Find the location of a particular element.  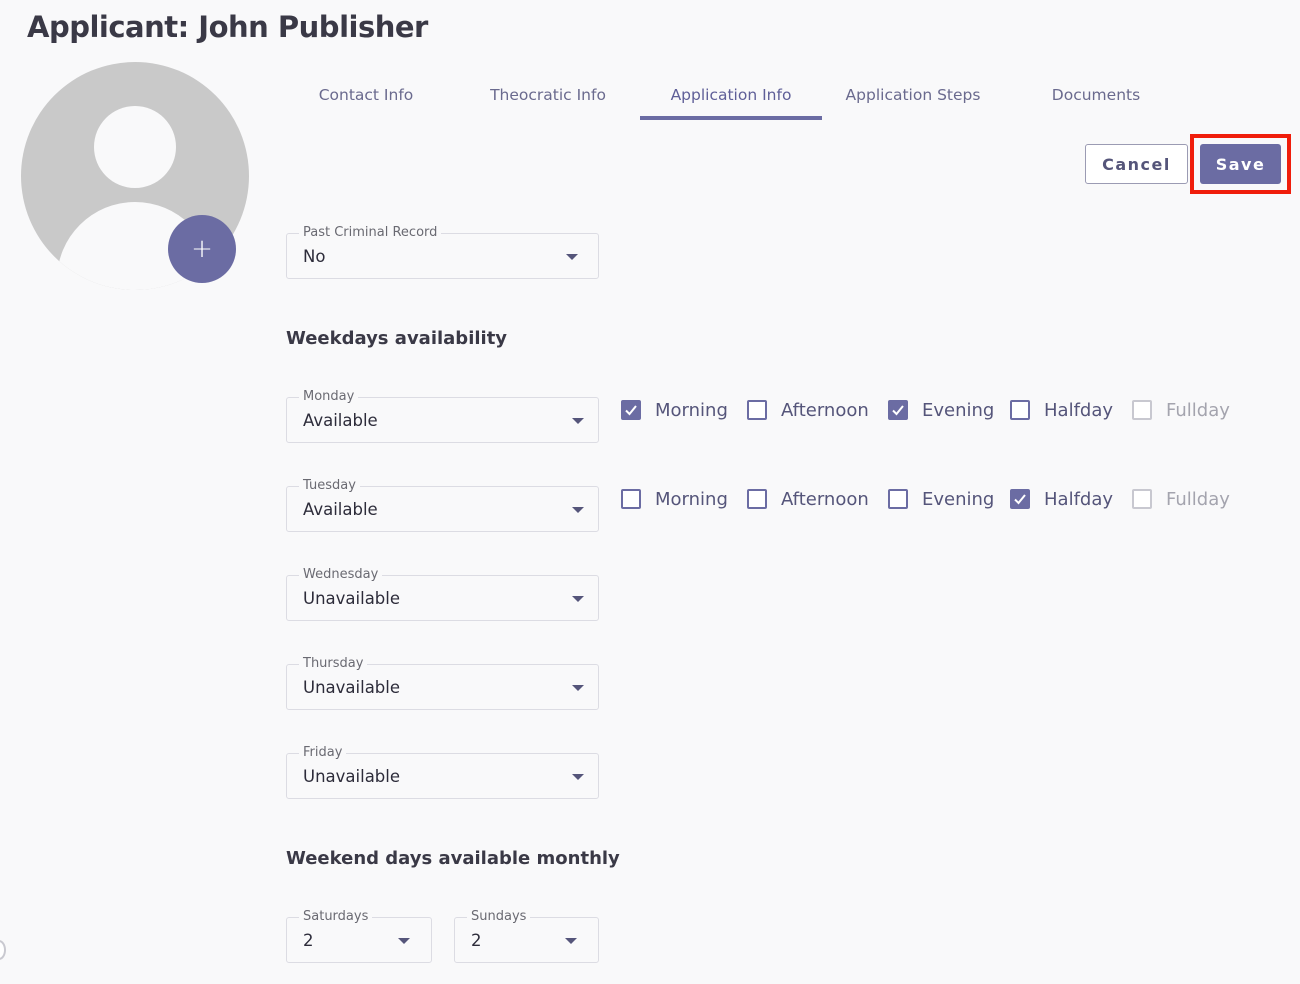

avatar-head is located at coordinates (135, 147).